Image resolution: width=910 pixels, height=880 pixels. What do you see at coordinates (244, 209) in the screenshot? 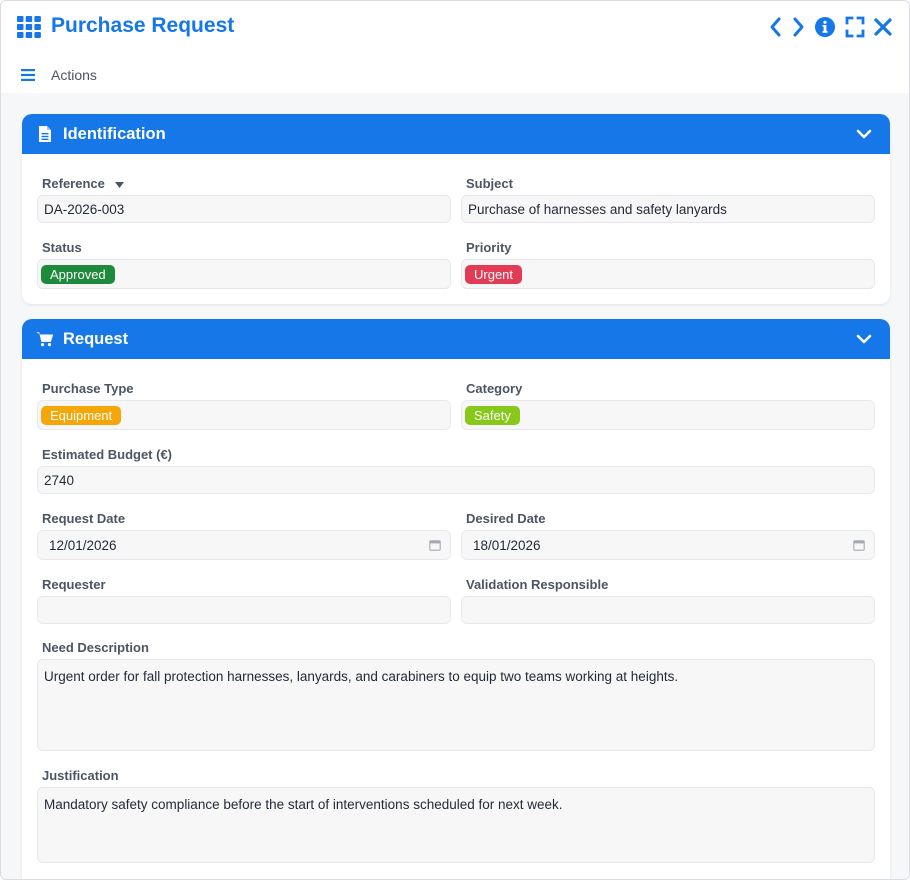
I see `reference-field: DA-2026-003` at bounding box center [244, 209].